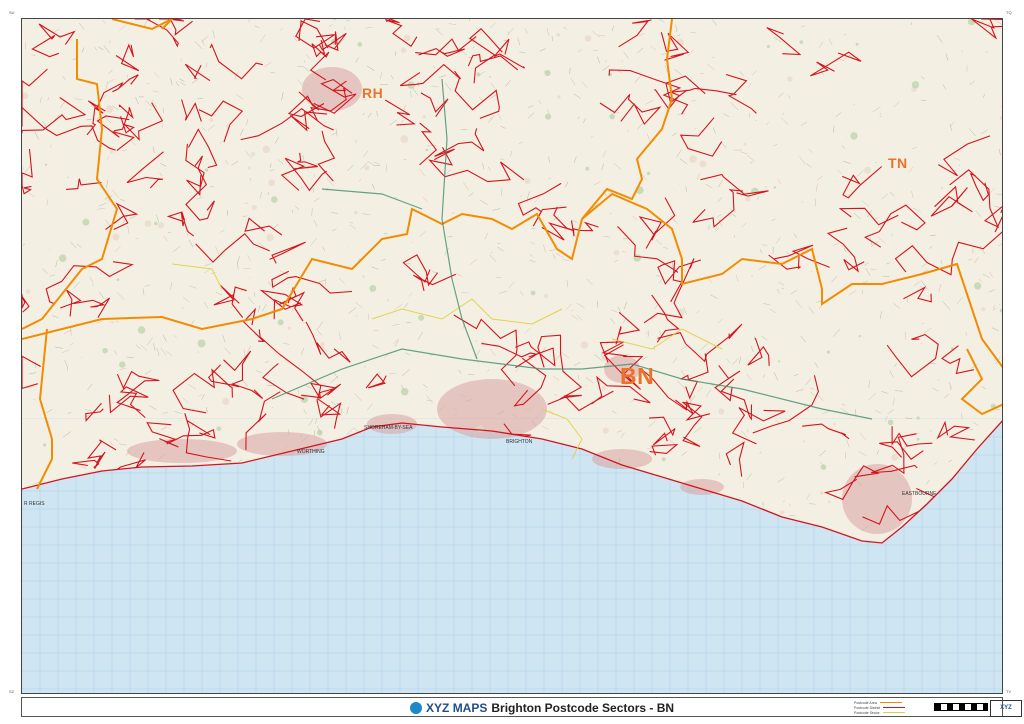  I want to click on corner-mark-bottom-left: SZ, so click(12, 691).